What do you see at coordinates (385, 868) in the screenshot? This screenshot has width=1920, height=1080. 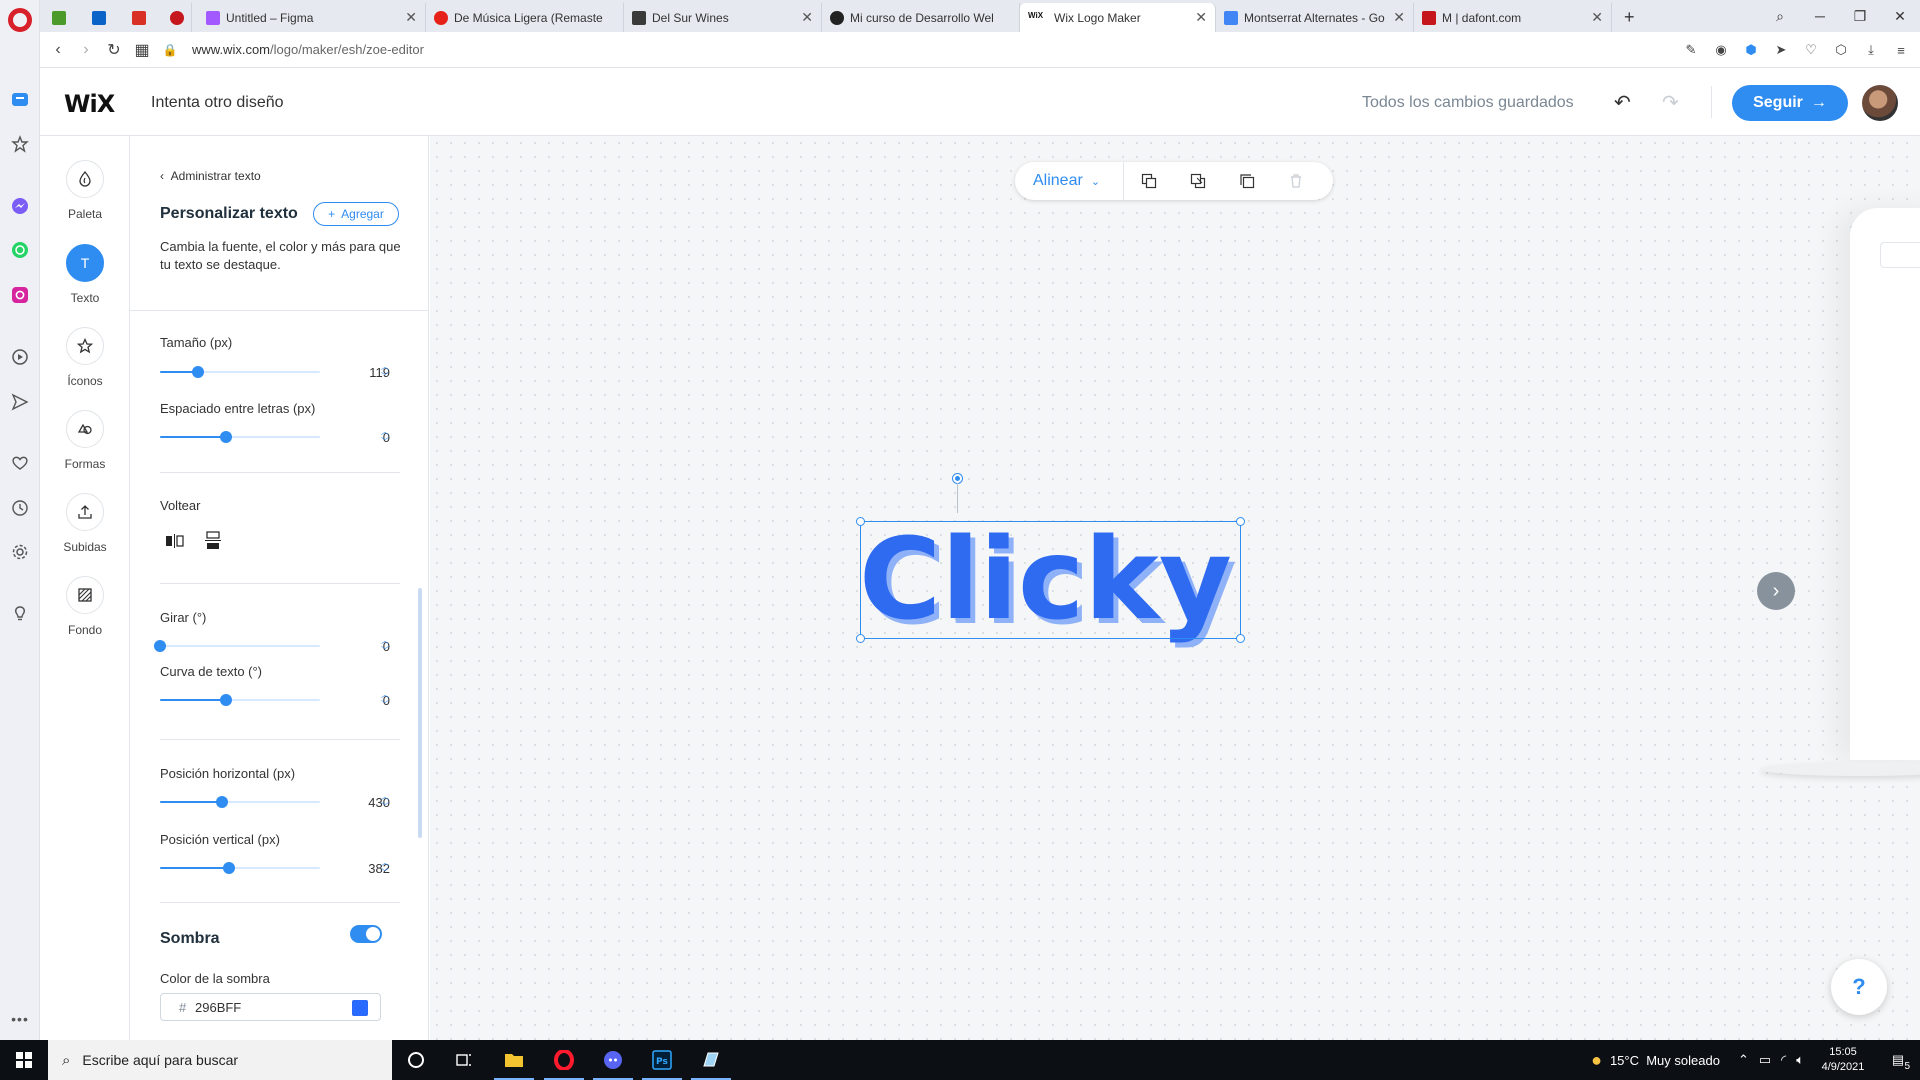 I see `vertical-position-stepper-icon: ︿ ﹀` at bounding box center [385, 868].